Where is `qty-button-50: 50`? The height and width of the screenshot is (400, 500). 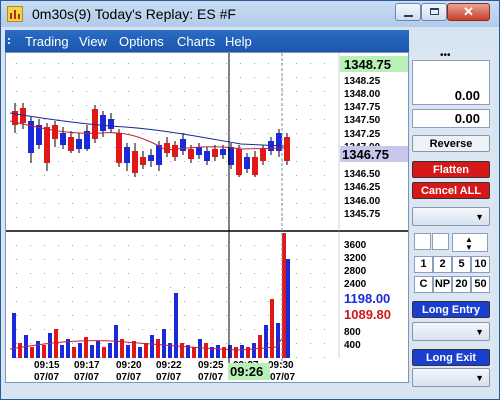
qty-button-50: 50 is located at coordinates (480, 284).